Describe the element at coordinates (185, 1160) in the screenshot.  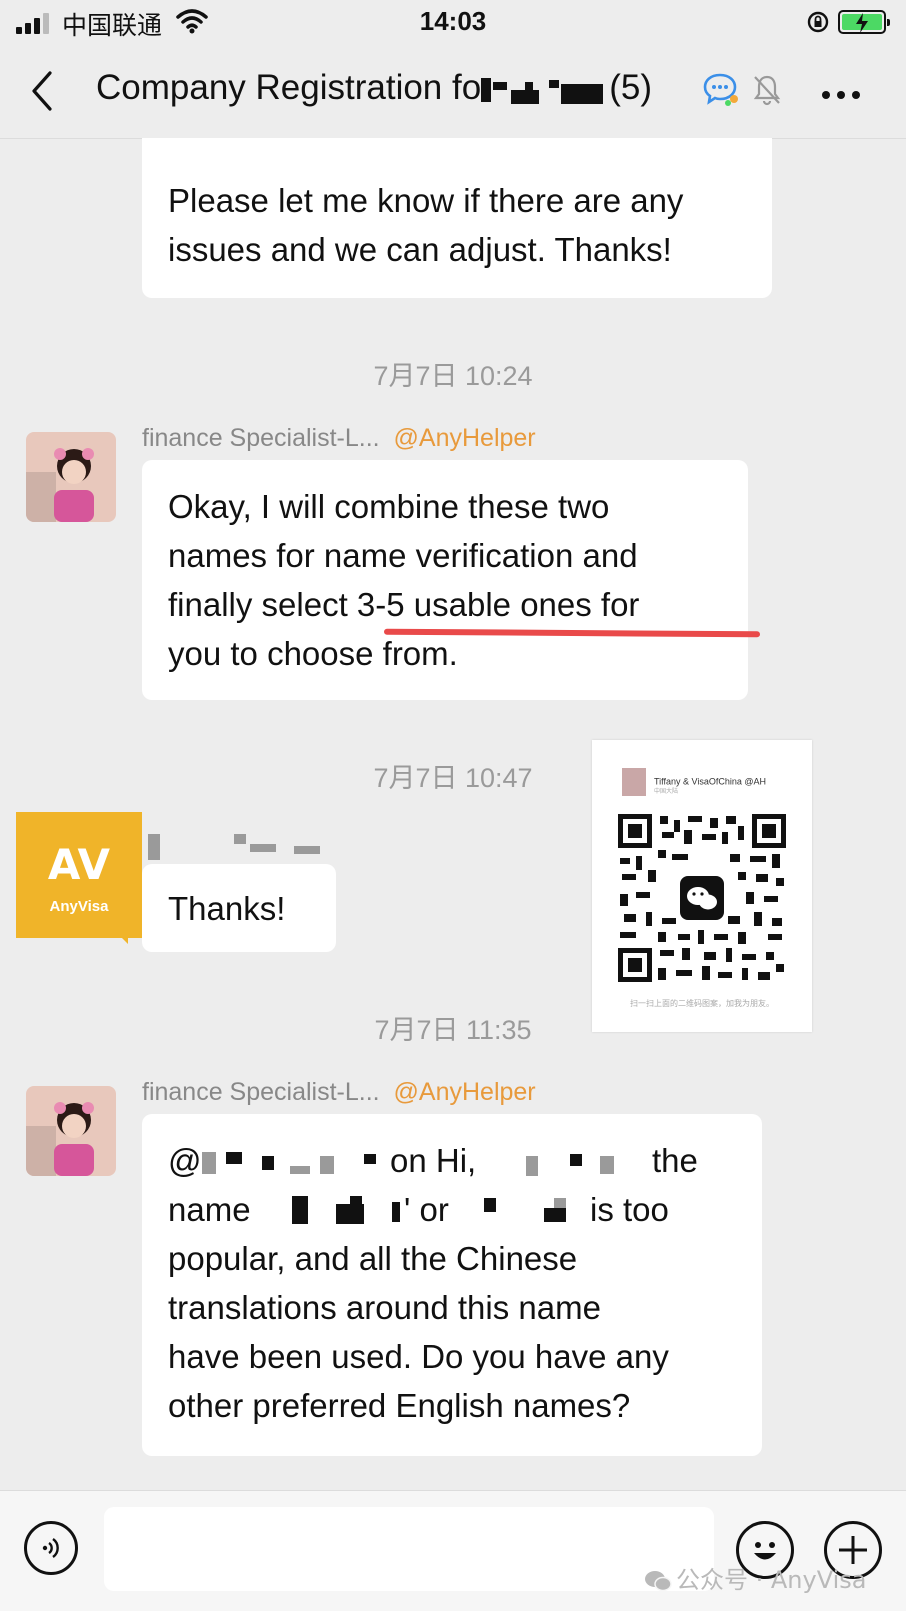
I see `message-fragment: @` at that location.